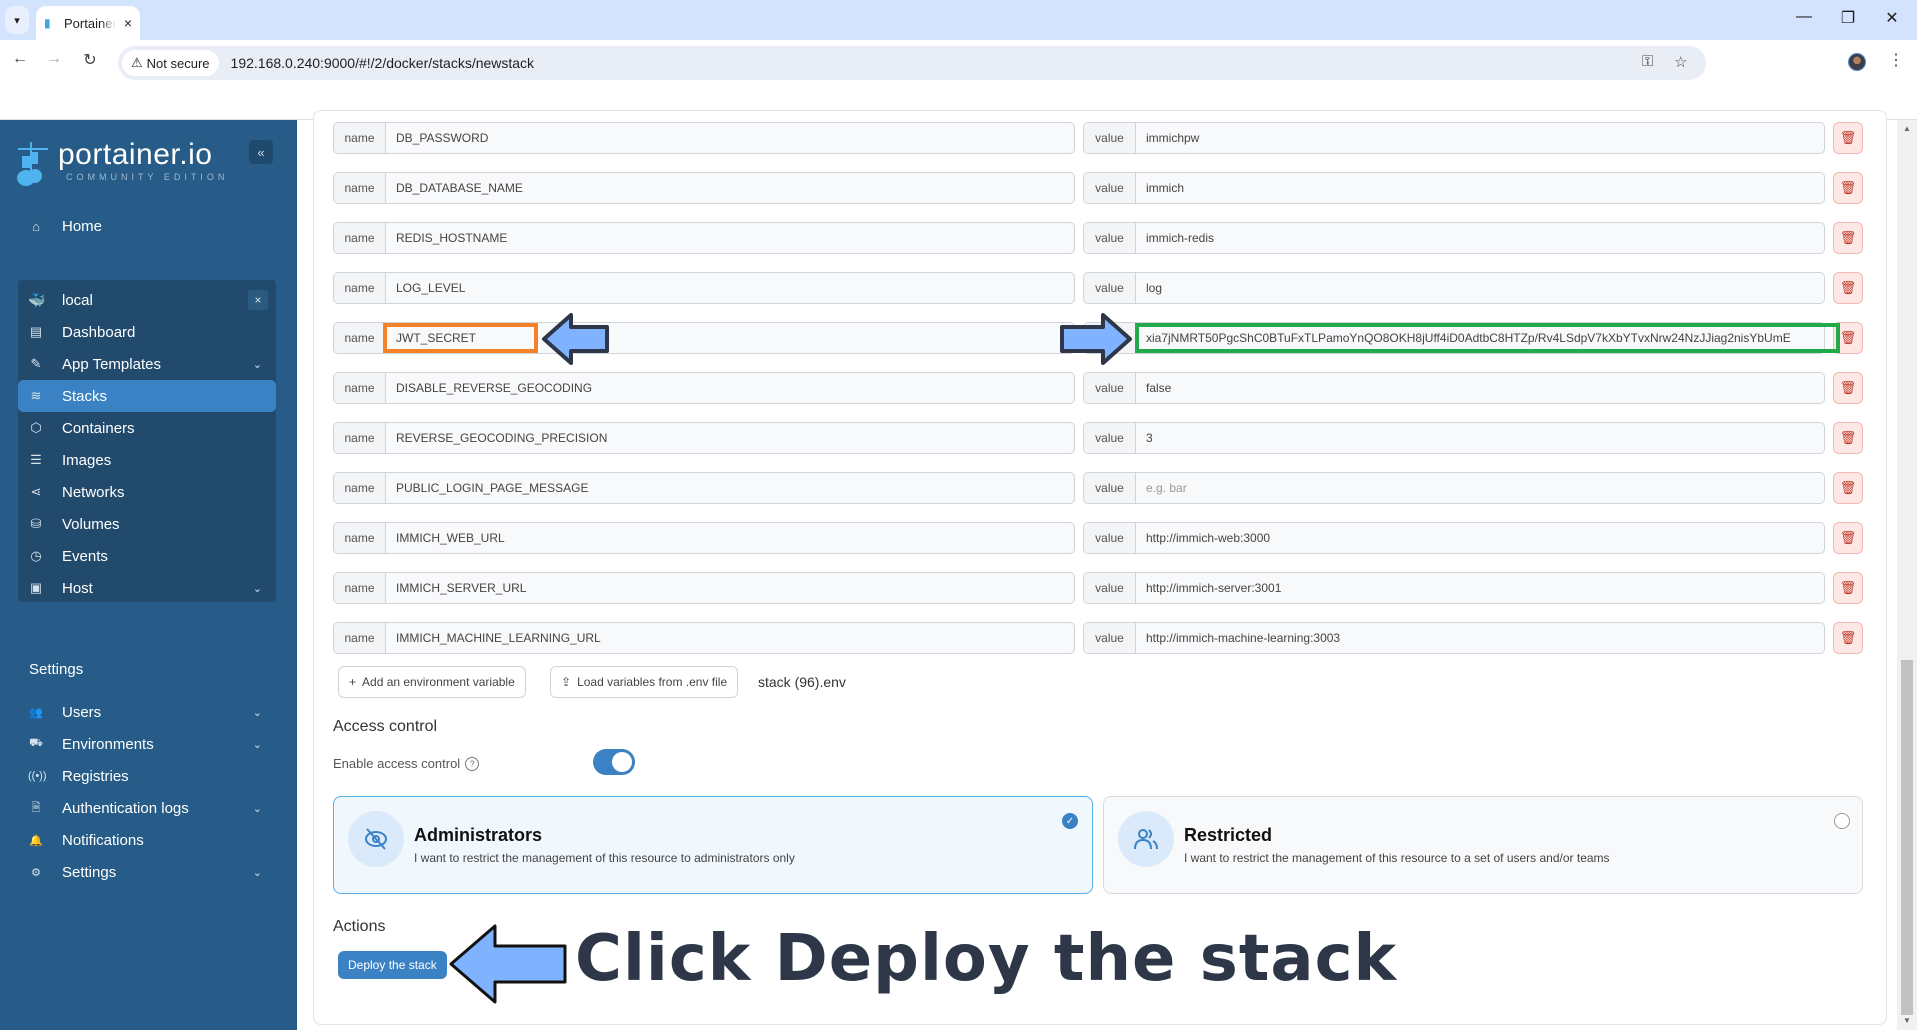 The height and width of the screenshot is (1030, 1917). I want to click on forward-icon: →, so click(54, 59).